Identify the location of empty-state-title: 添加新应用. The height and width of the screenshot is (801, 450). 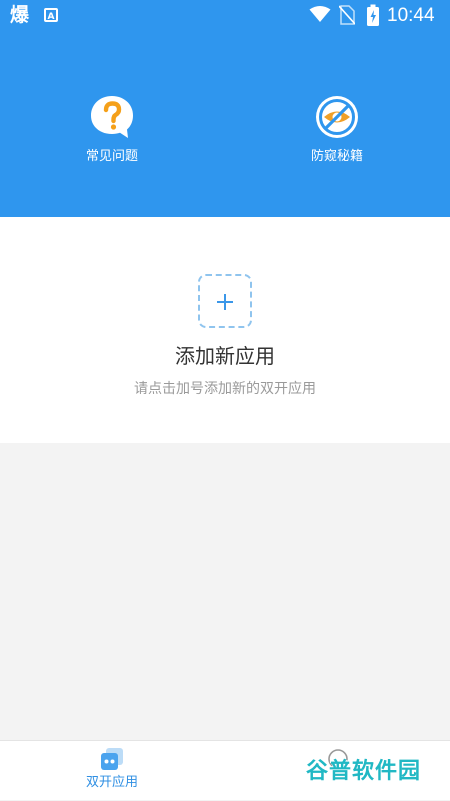
(225, 356).